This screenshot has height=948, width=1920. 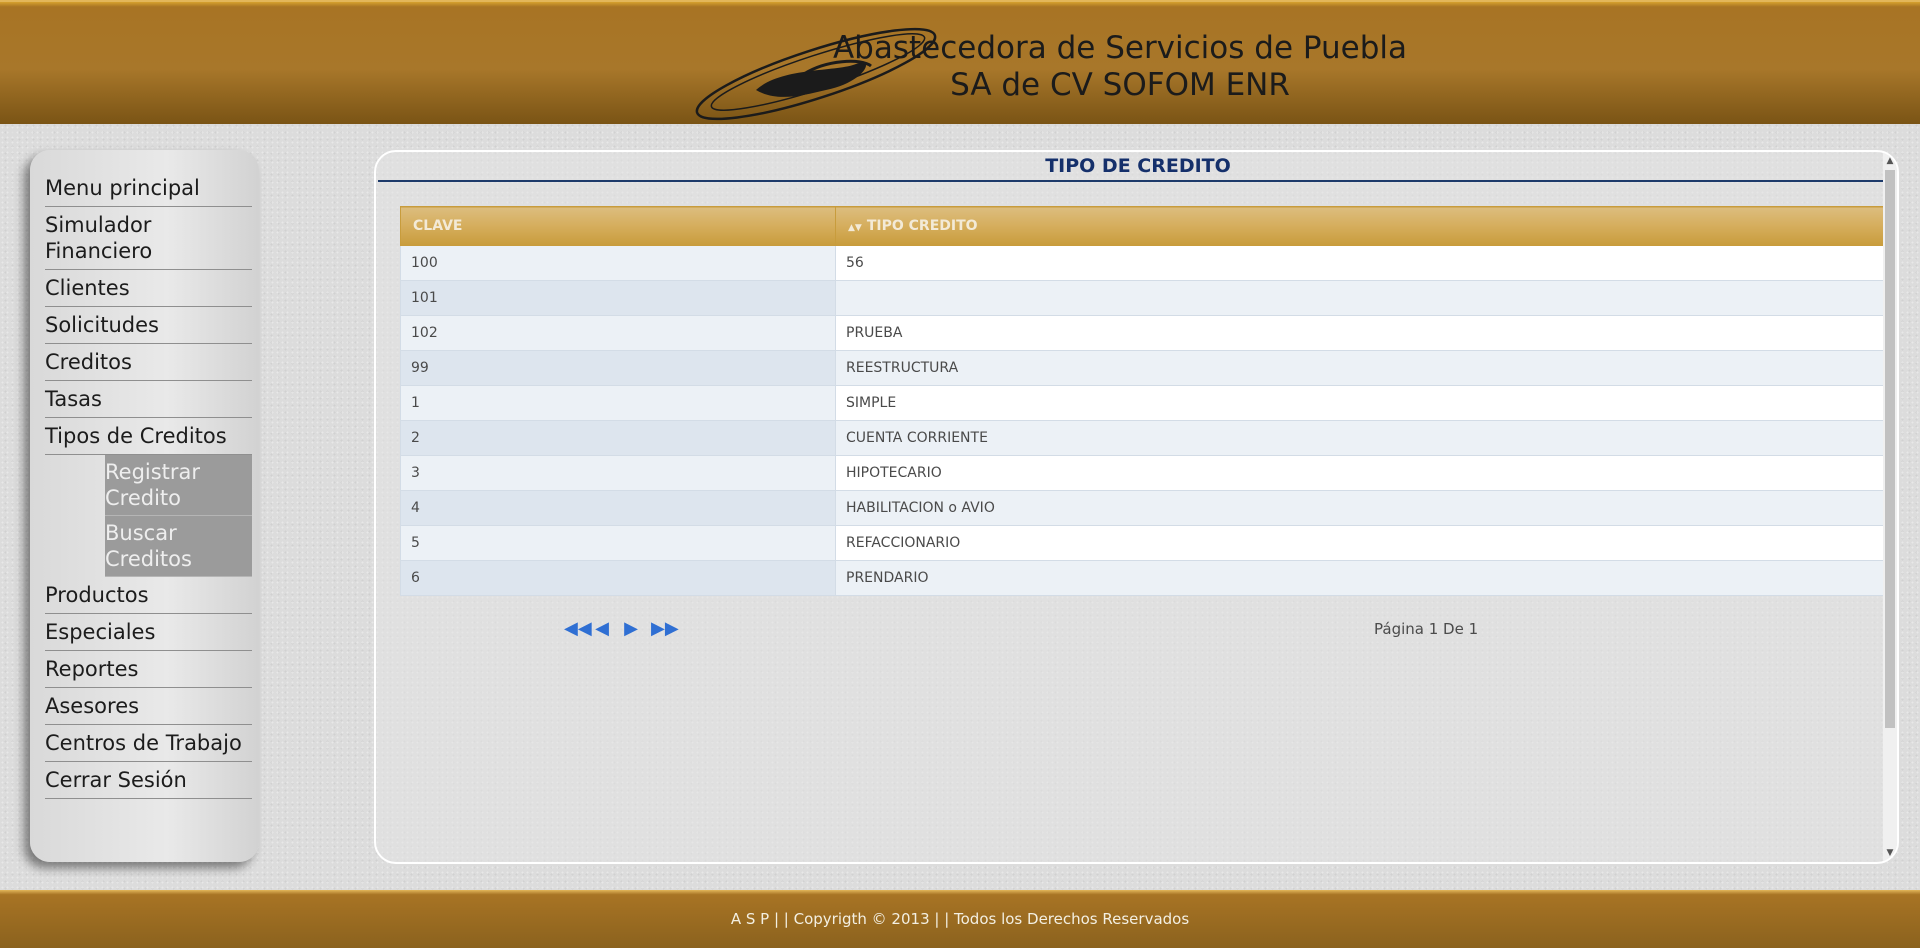 What do you see at coordinates (1120, 48) in the screenshot?
I see `company-name-line1: Abastecedora de Servicios de Puebla` at bounding box center [1120, 48].